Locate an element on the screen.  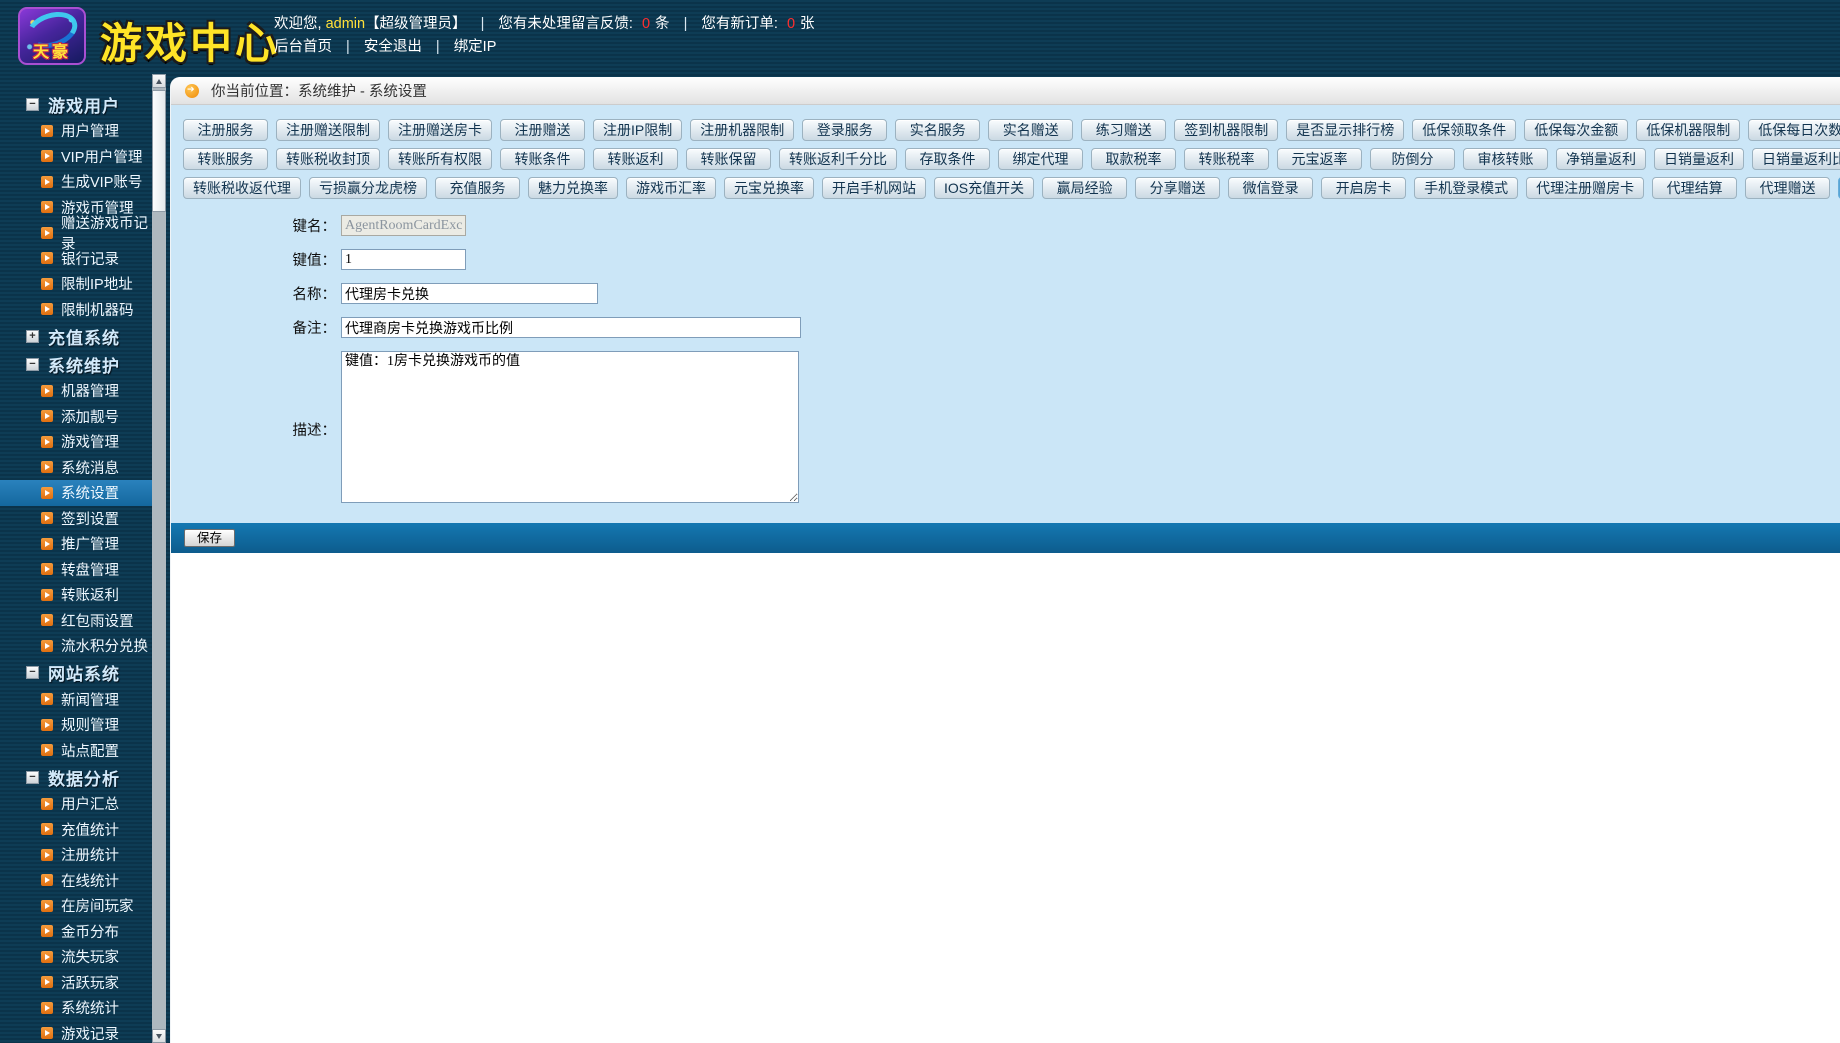
scroll-down-button is located at coordinates (159, 1036).